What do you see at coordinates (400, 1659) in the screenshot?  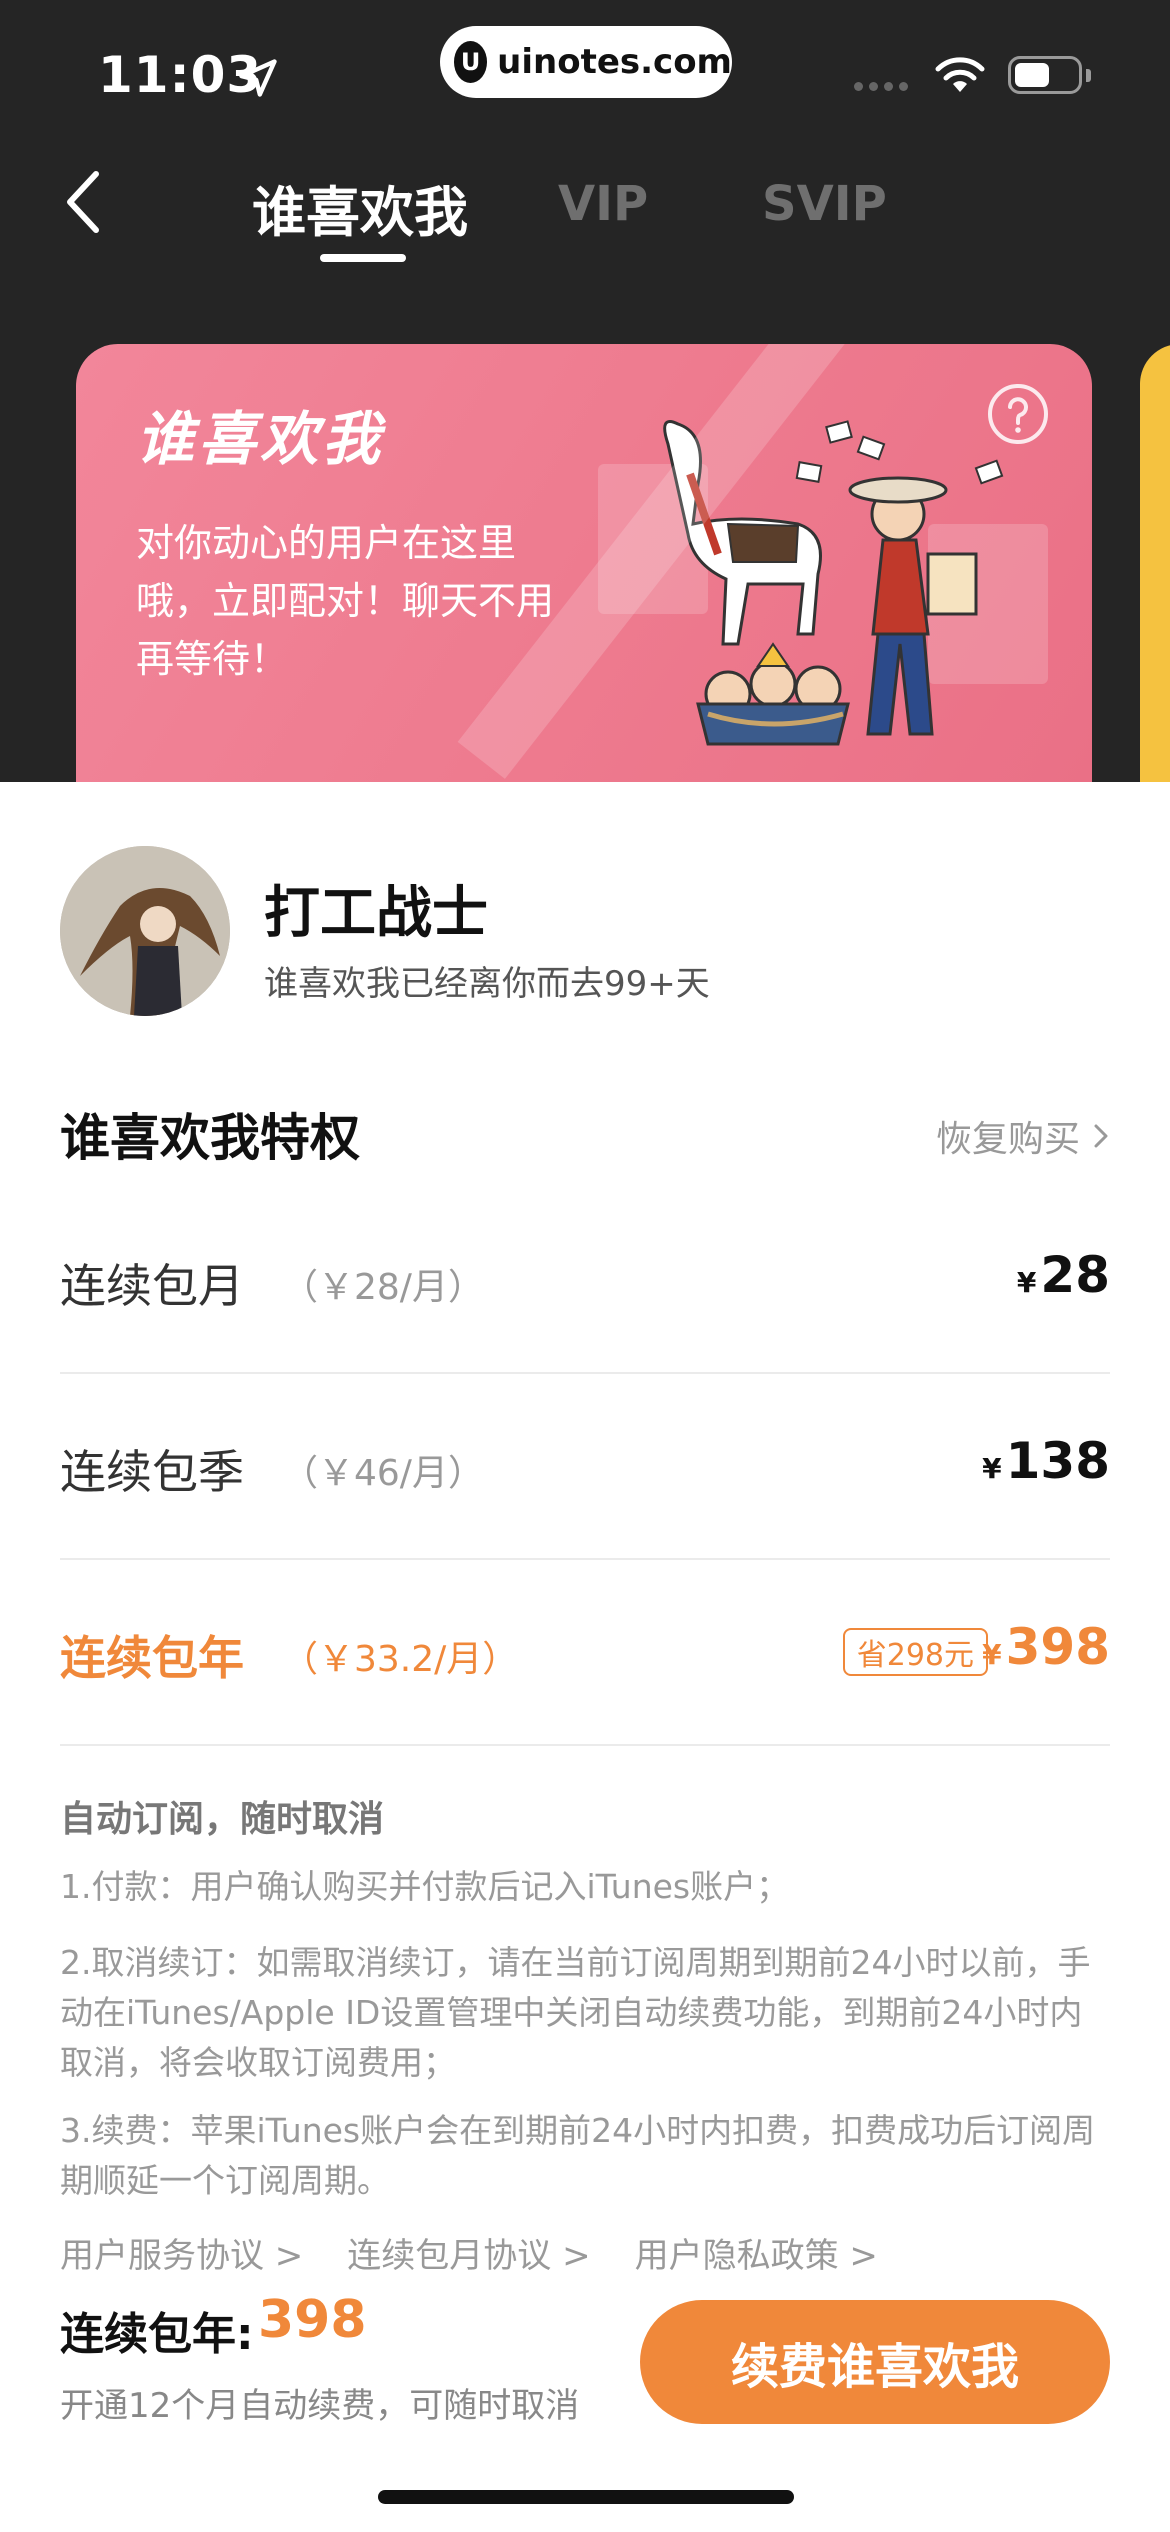 I see `plan-per-month: （￥33.2/月）` at bounding box center [400, 1659].